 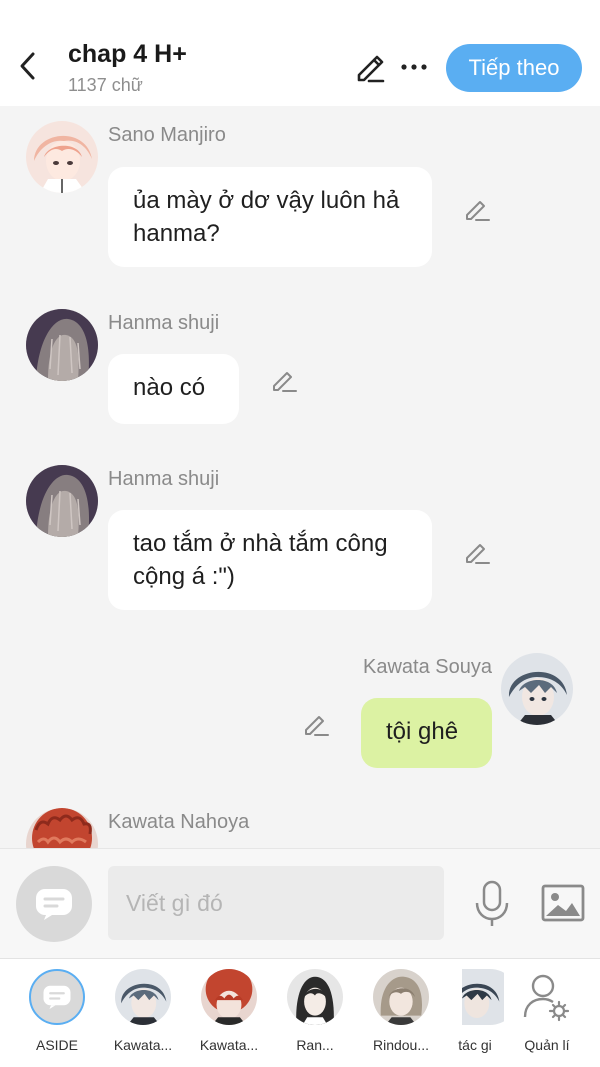 I want to click on chat-message: Kawata Souya tội ghê, so click(x=300, y=712).